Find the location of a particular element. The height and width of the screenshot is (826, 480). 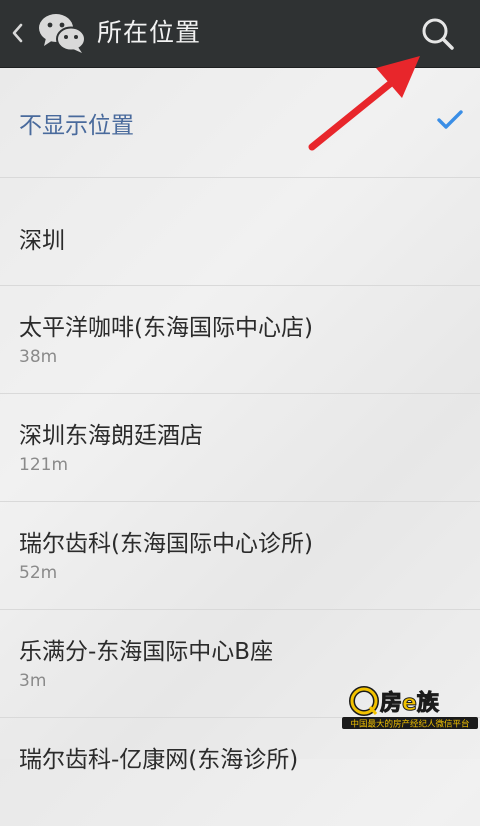

location-distance: 52m is located at coordinates (38, 573).